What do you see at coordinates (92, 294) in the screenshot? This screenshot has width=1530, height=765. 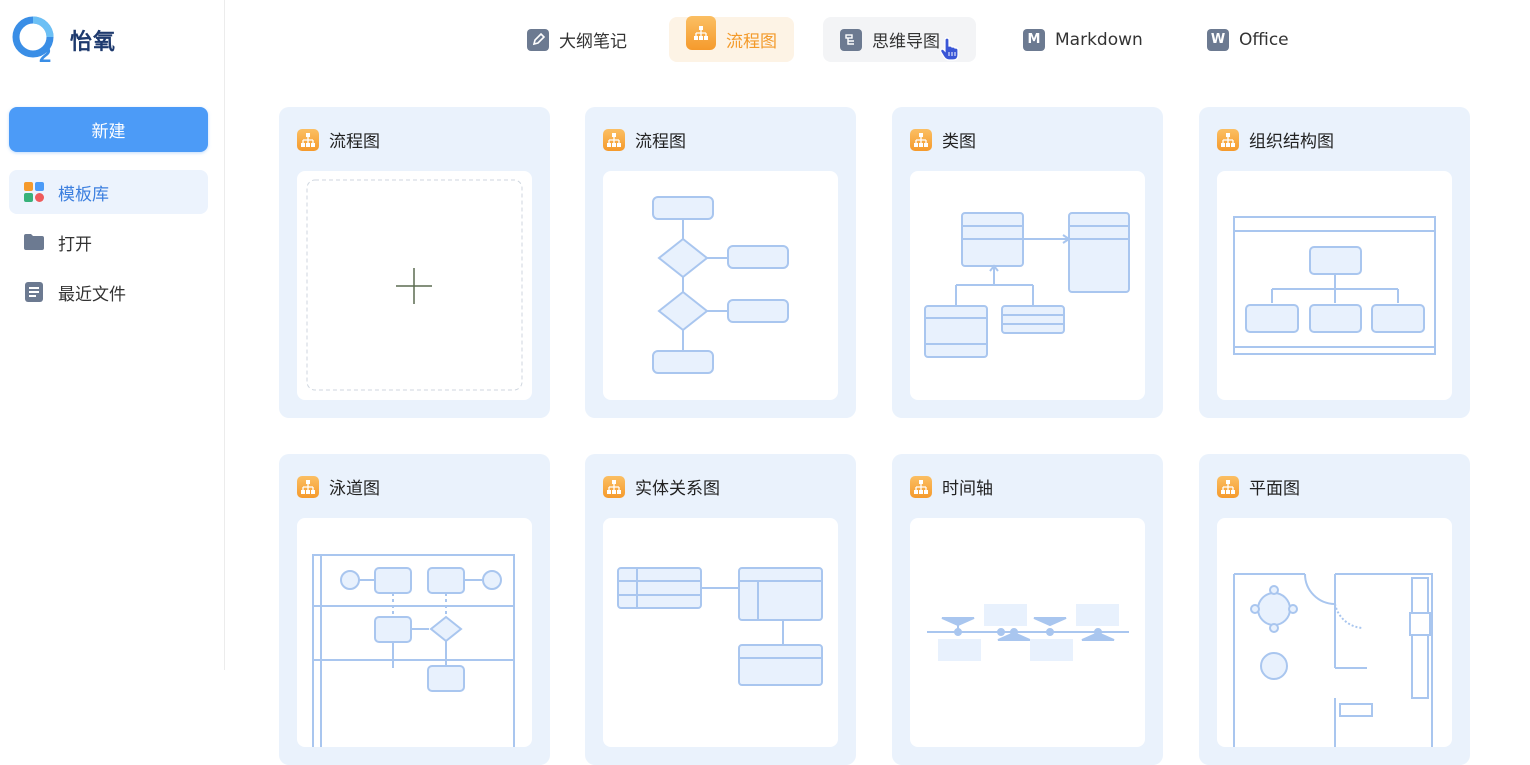 I see `sidebar-item-label: 最近文件` at bounding box center [92, 294].